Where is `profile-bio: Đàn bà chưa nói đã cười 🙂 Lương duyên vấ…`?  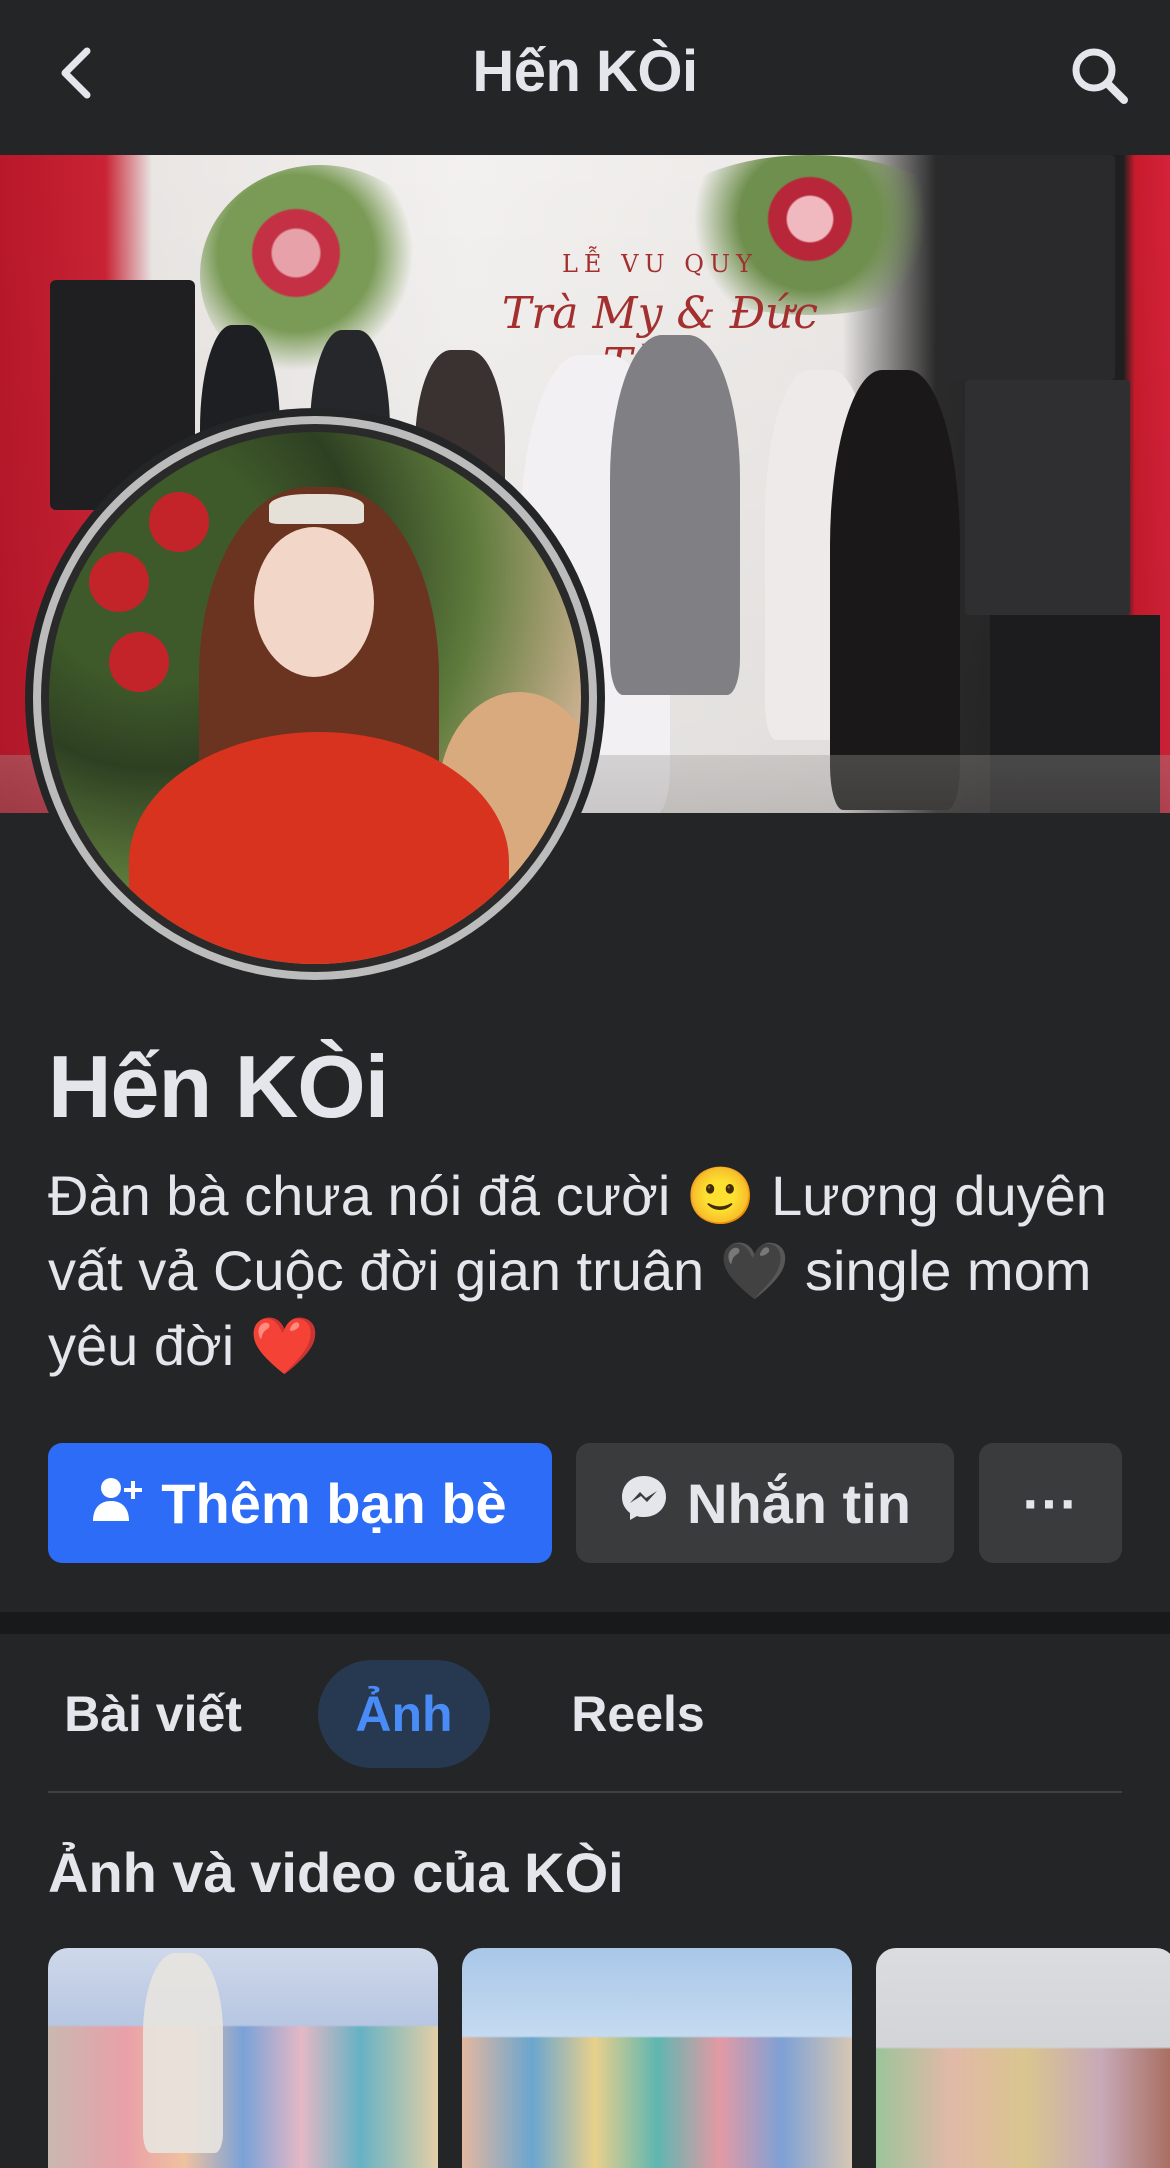 profile-bio: Đàn bà chưa nói đã cười 🙂 Lương duyên vấ… is located at coordinates (577, 1270).